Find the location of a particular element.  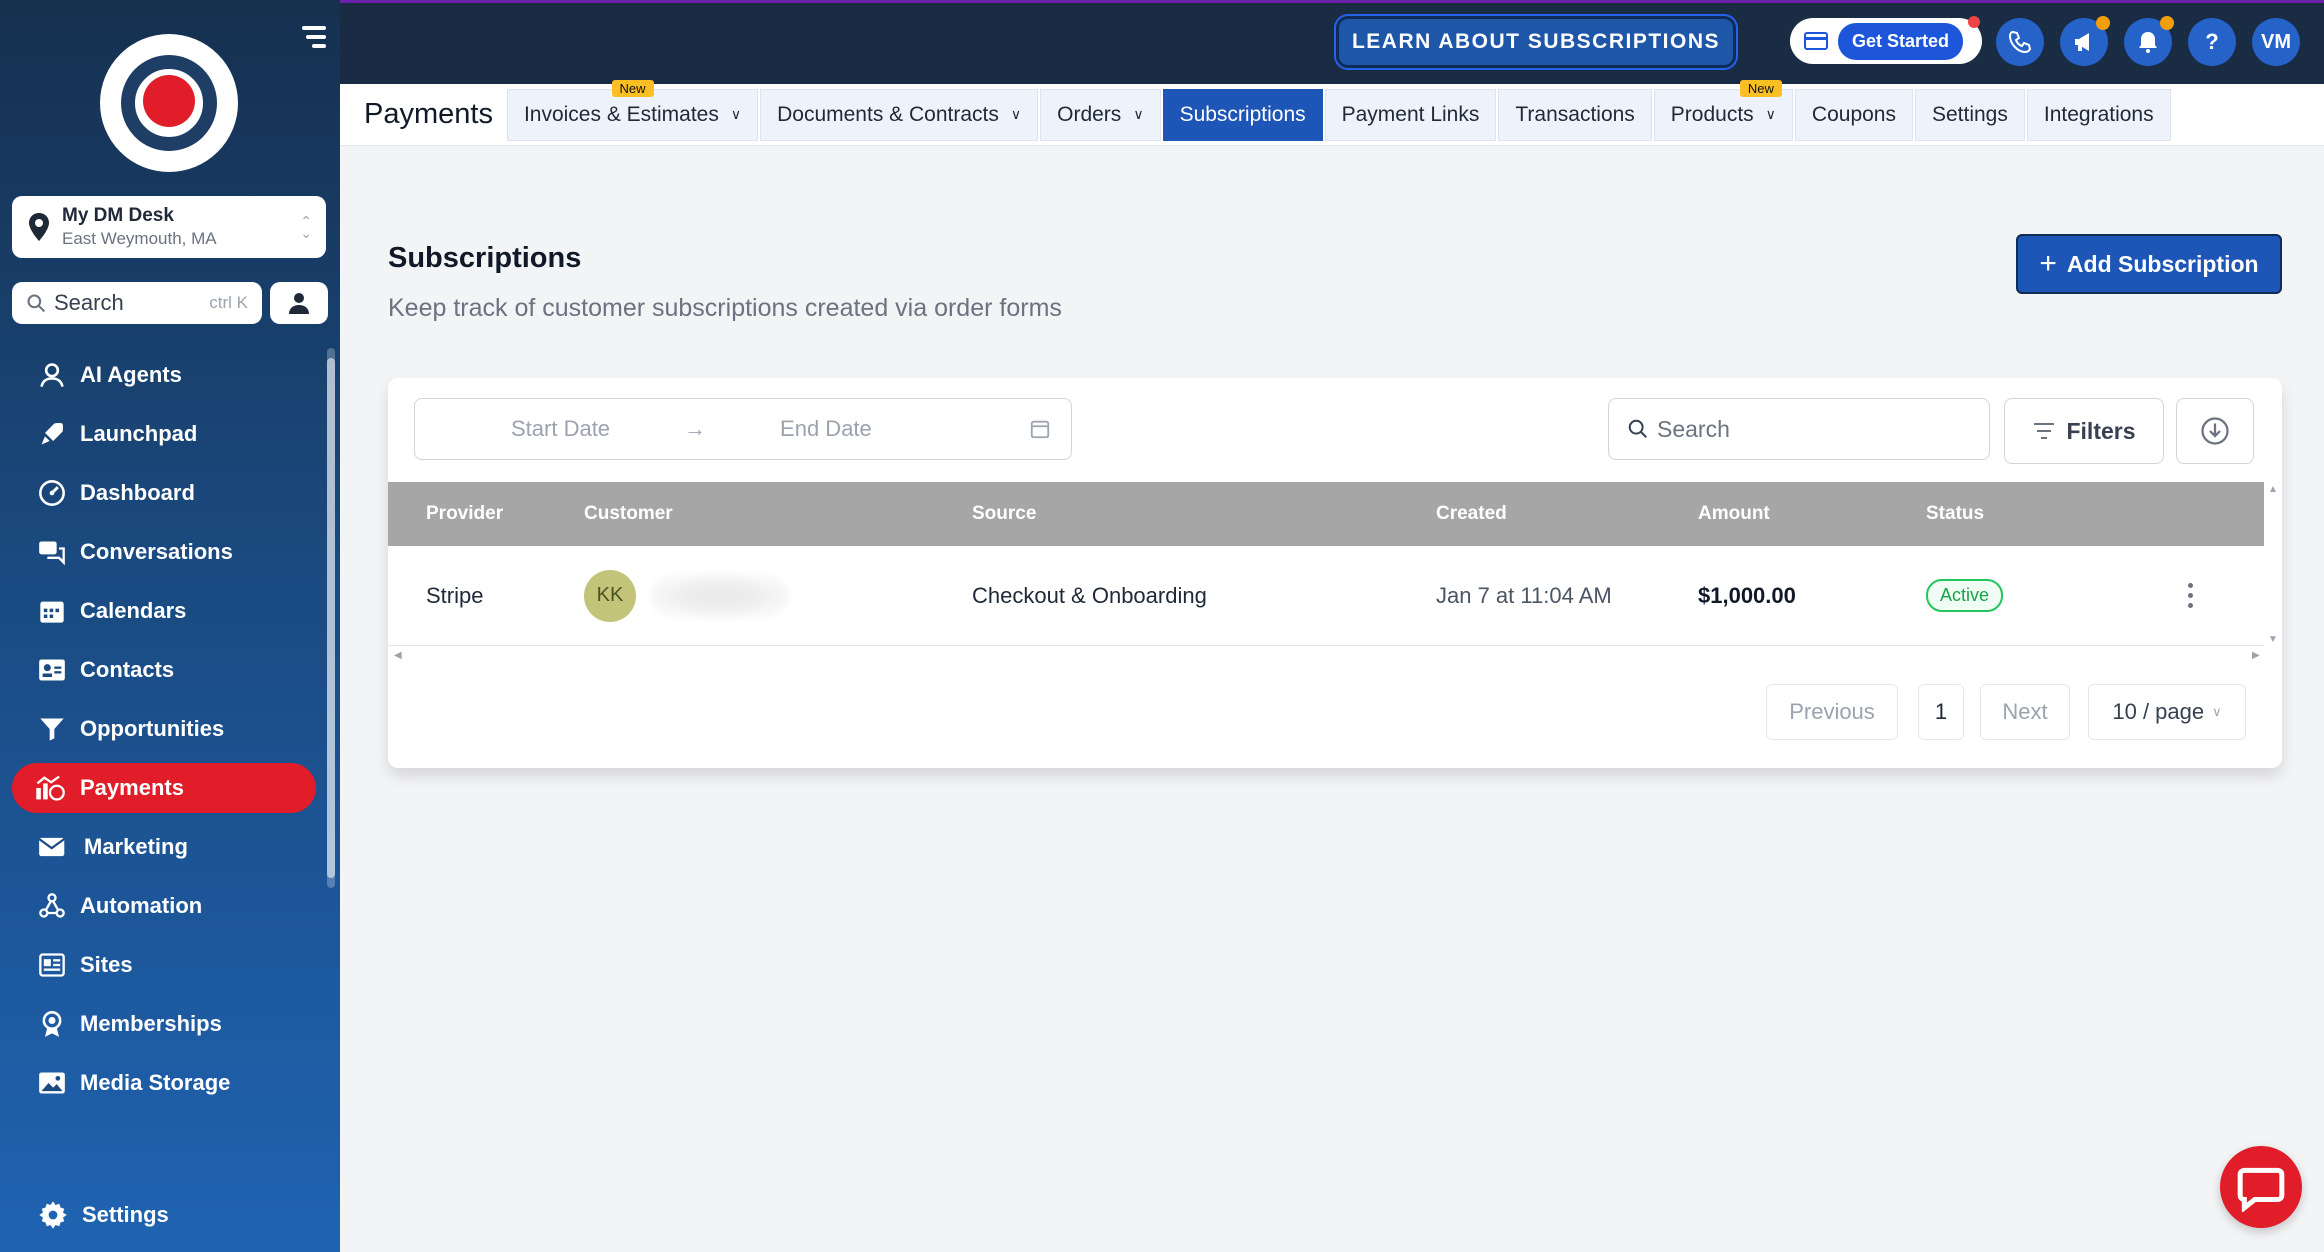

download-button is located at coordinates (2215, 431).